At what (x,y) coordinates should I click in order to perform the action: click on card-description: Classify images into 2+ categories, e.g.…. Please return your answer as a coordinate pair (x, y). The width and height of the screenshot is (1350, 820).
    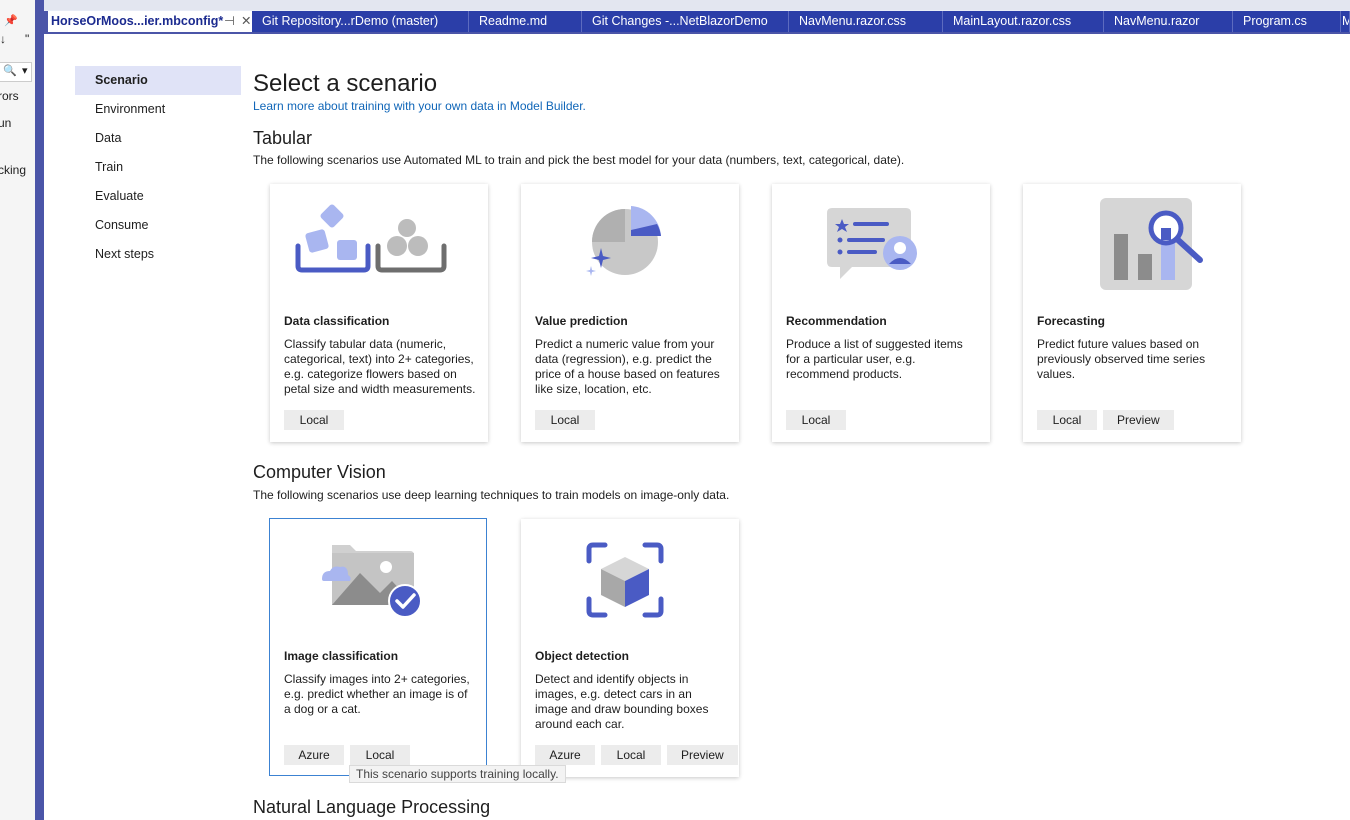
    Looking at the image, I should click on (377, 694).